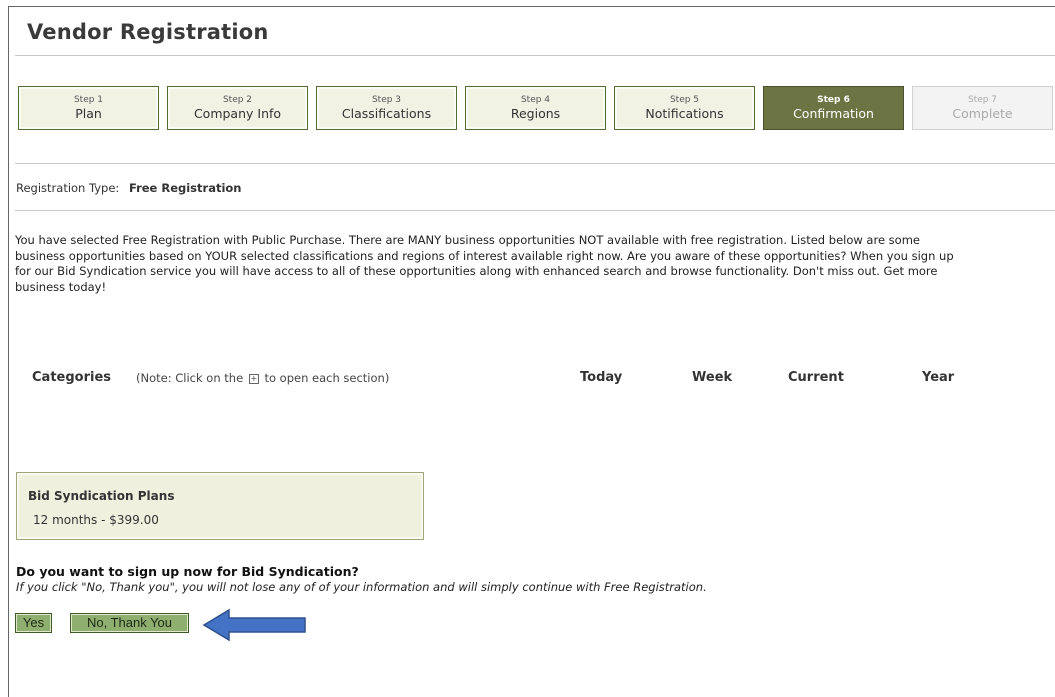 The image size is (1055, 697). Describe the element at coordinates (88, 100) in the screenshot. I see `step-number: Step 1` at that location.